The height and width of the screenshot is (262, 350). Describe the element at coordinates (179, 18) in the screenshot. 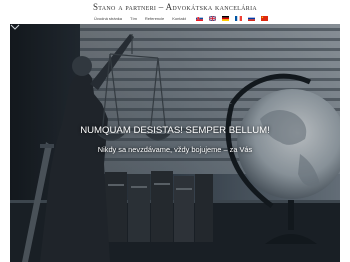

I see `nav-contact: Kontakt` at that location.